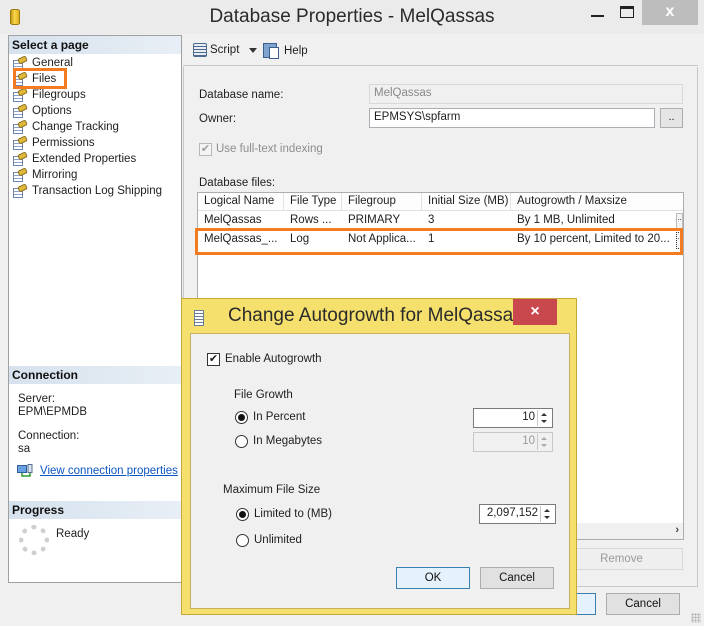  Describe the element at coordinates (218, 119) in the screenshot. I see `owner-label: Owner:` at that location.